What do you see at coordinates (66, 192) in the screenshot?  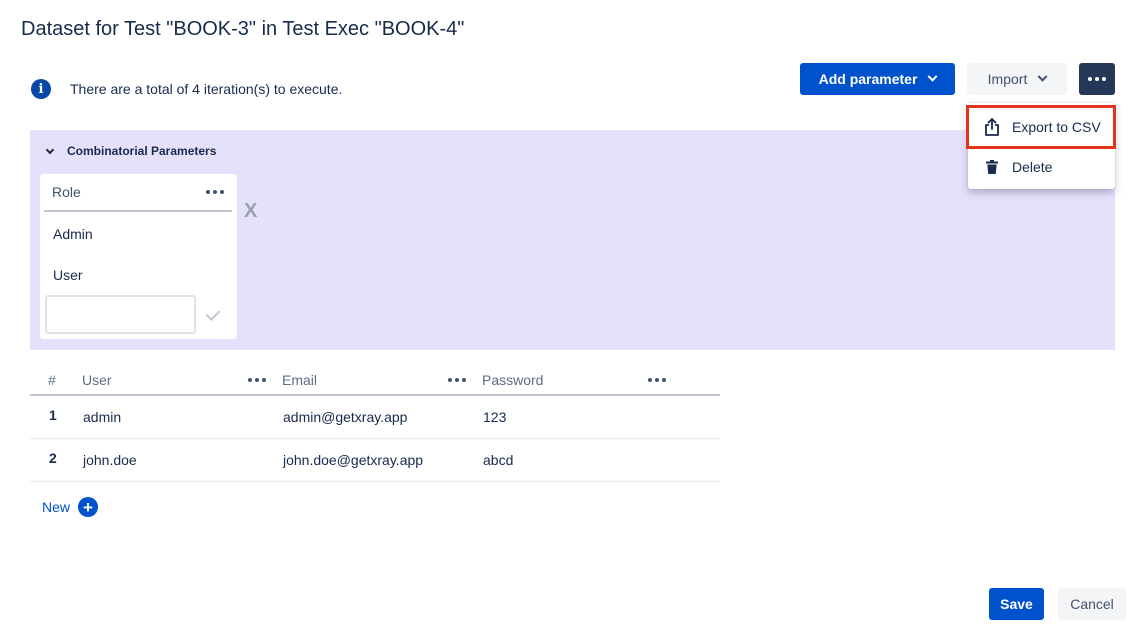 I see `parameter-name: Role` at bounding box center [66, 192].